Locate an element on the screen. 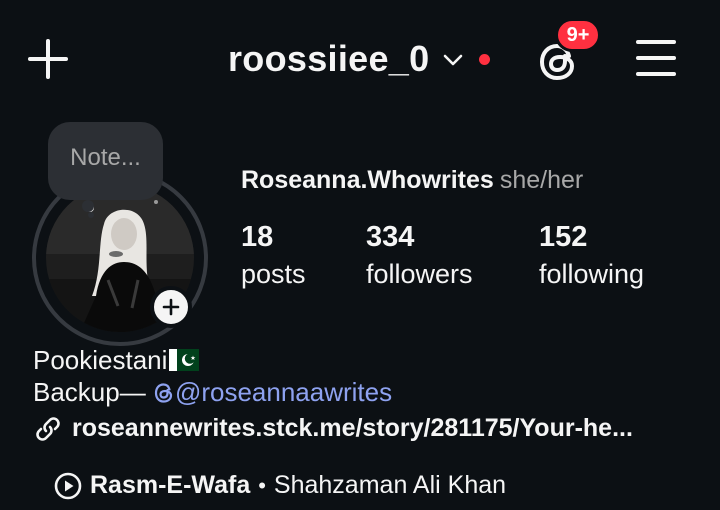 The height and width of the screenshot is (510, 720). posts-count: 18 is located at coordinates (257, 237).